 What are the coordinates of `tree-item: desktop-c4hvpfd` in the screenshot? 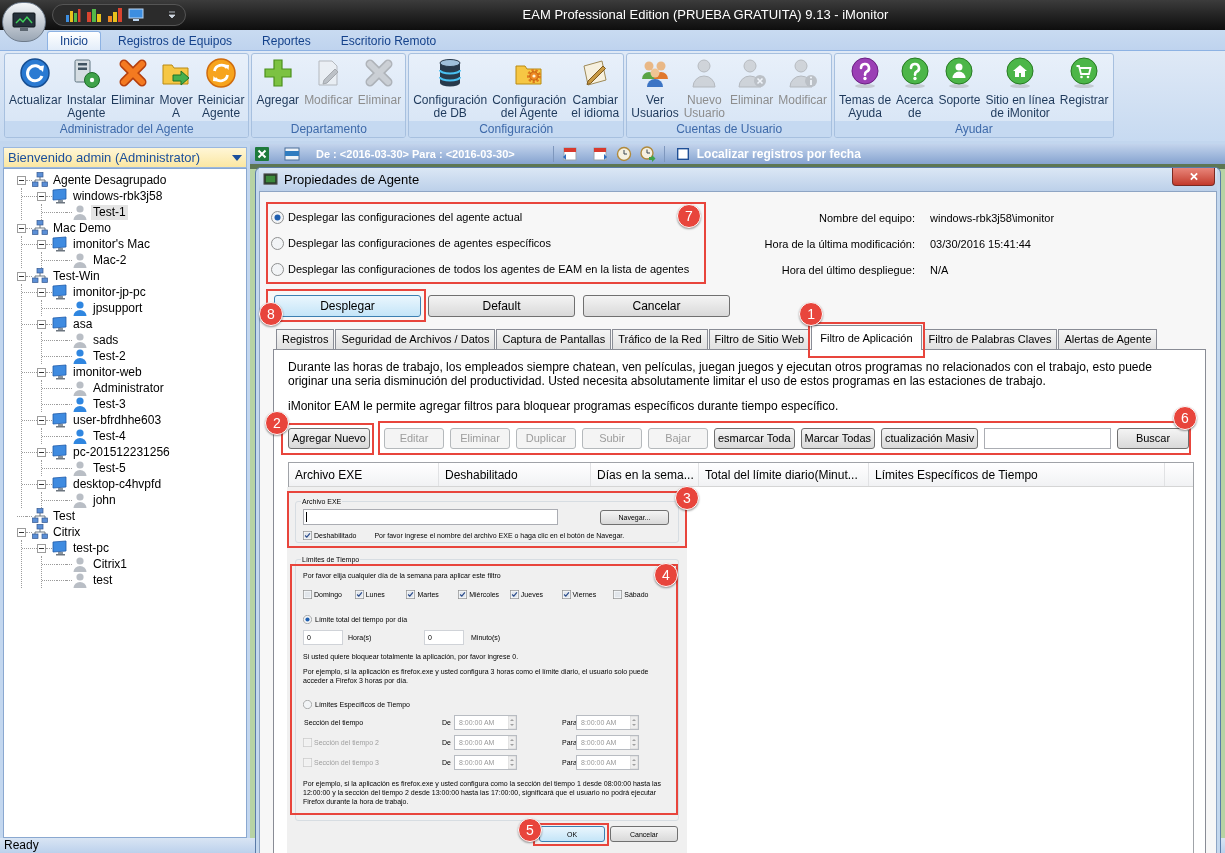 It's located at (117, 484).